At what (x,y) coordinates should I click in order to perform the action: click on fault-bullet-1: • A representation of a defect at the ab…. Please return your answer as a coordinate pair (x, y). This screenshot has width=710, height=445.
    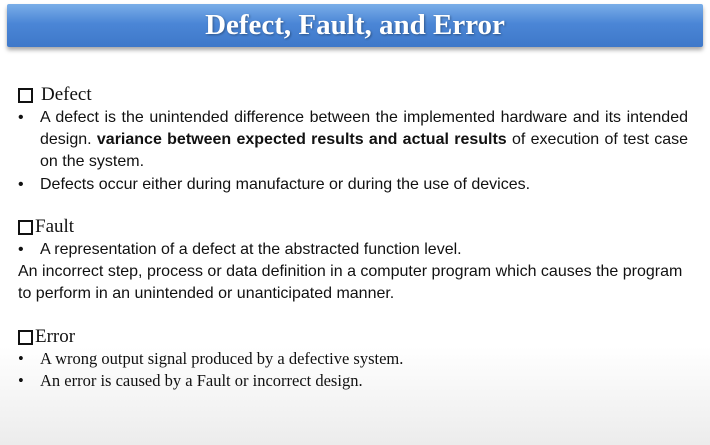
    Looking at the image, I should click on (353, 250).